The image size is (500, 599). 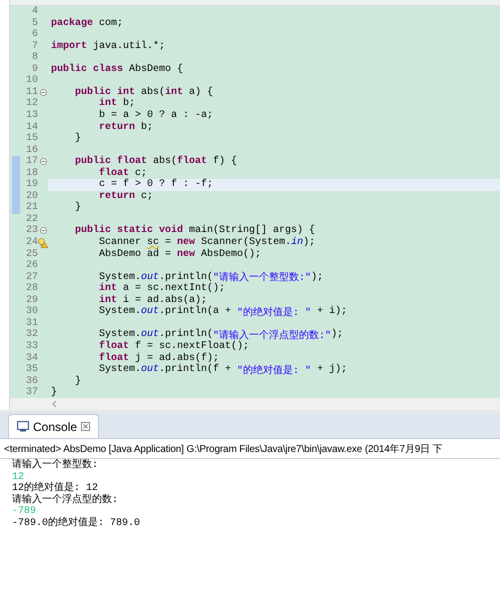 I want to click on code-line: AbsDemo ad = new AbsDemo();, so click(x=180, y=254).